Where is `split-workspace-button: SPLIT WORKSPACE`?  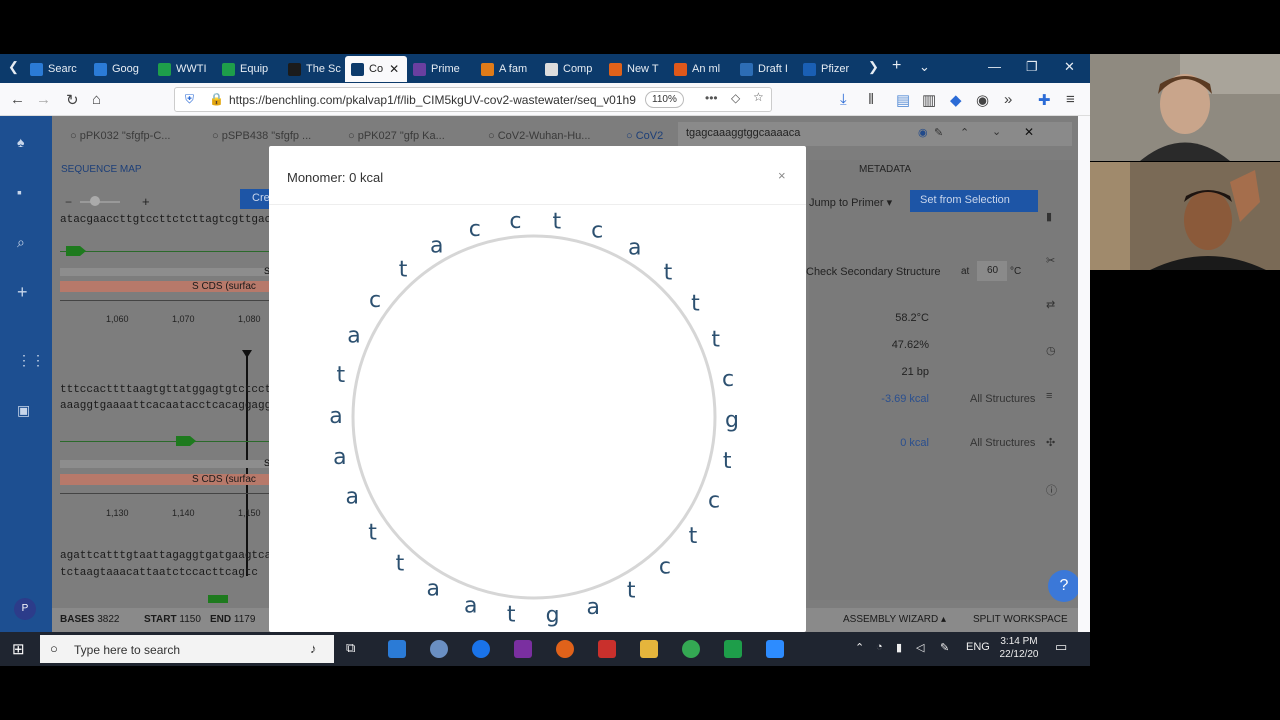
split-workspace-button: SPLIT WORKSPACE is located at coordinates (1020, 619).